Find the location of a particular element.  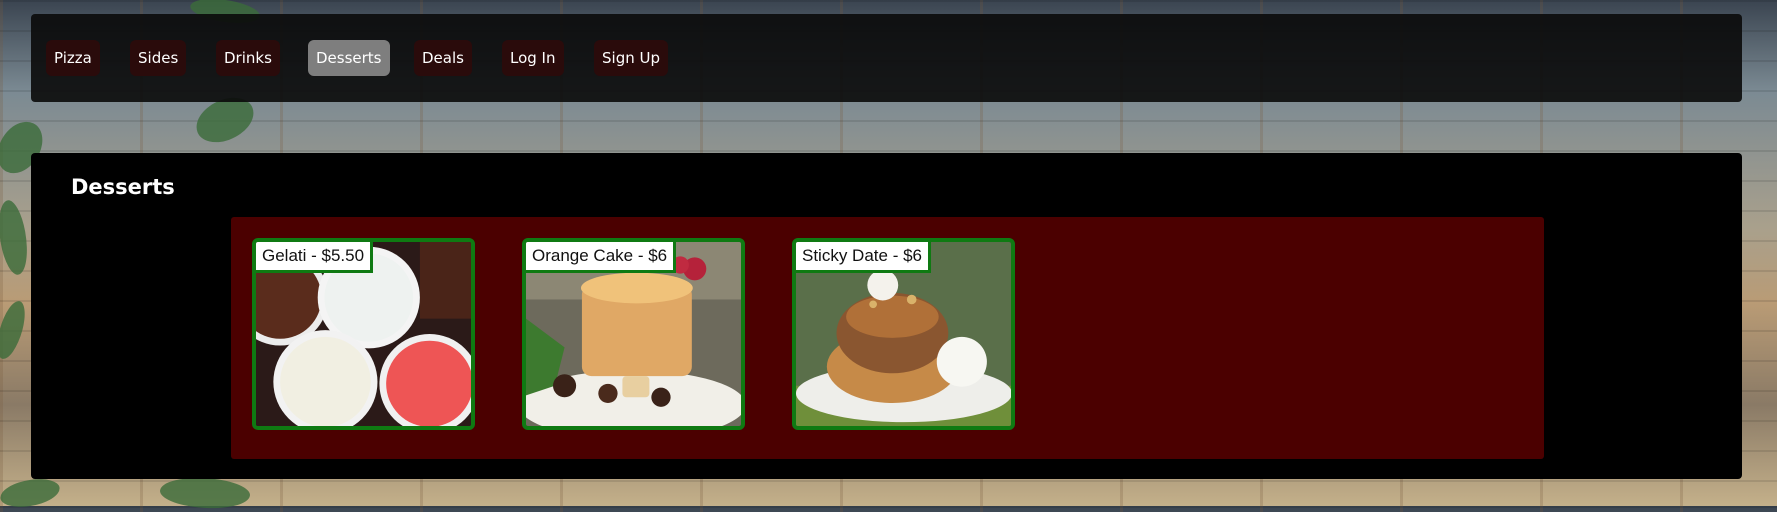

nav-pizza: Pizza is located at coordinates (73, 58).